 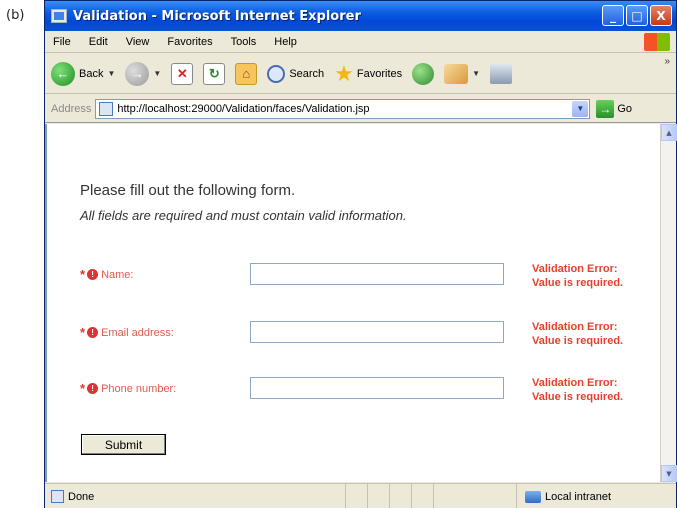 What do you see at coordinates (657, 42) in the screenshot?
I see `windows-logo-icon` at bounding box center [657, 42].